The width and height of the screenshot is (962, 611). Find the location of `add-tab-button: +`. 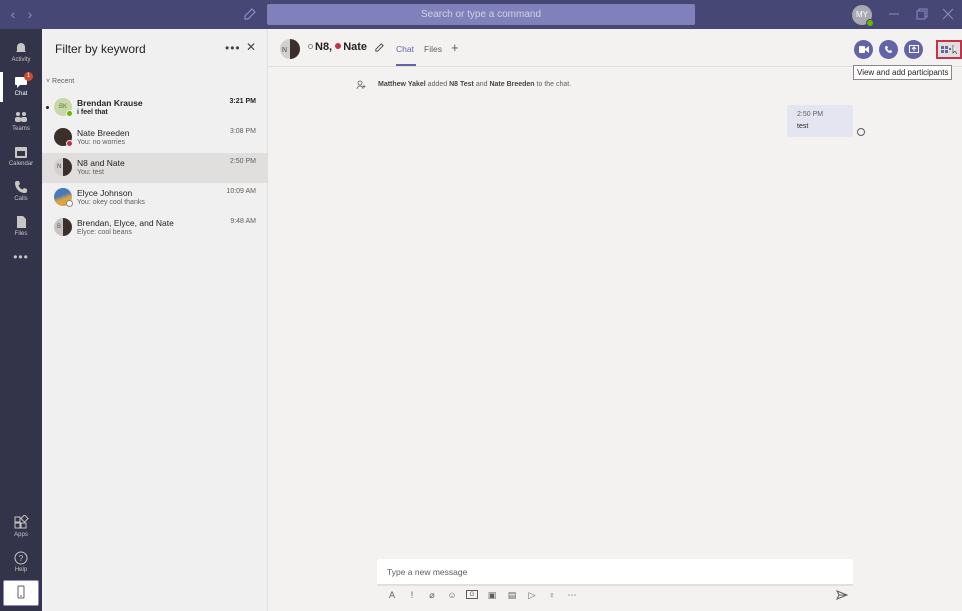

add-tab-button: + is located at coordinates (455, 47).